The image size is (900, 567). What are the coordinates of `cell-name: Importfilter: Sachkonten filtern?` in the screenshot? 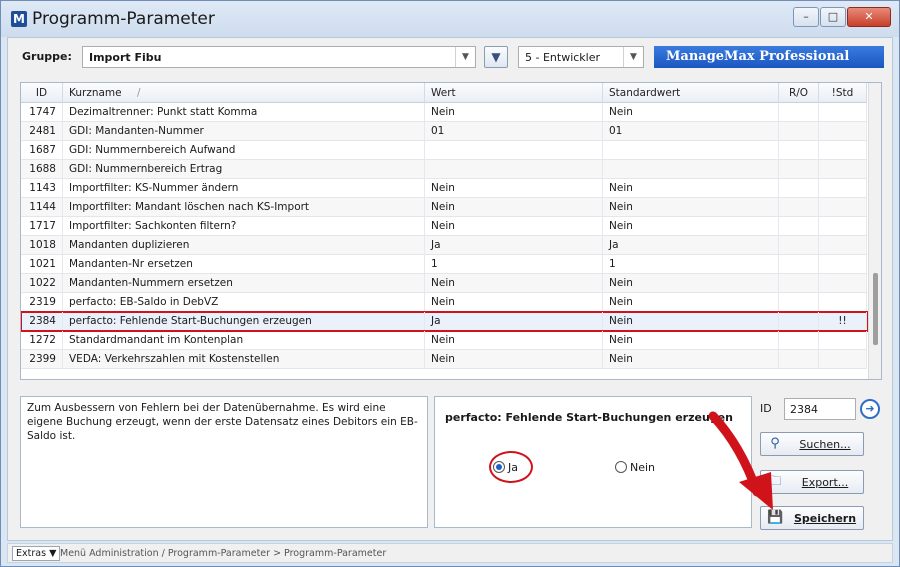 It's located at (244, 226).